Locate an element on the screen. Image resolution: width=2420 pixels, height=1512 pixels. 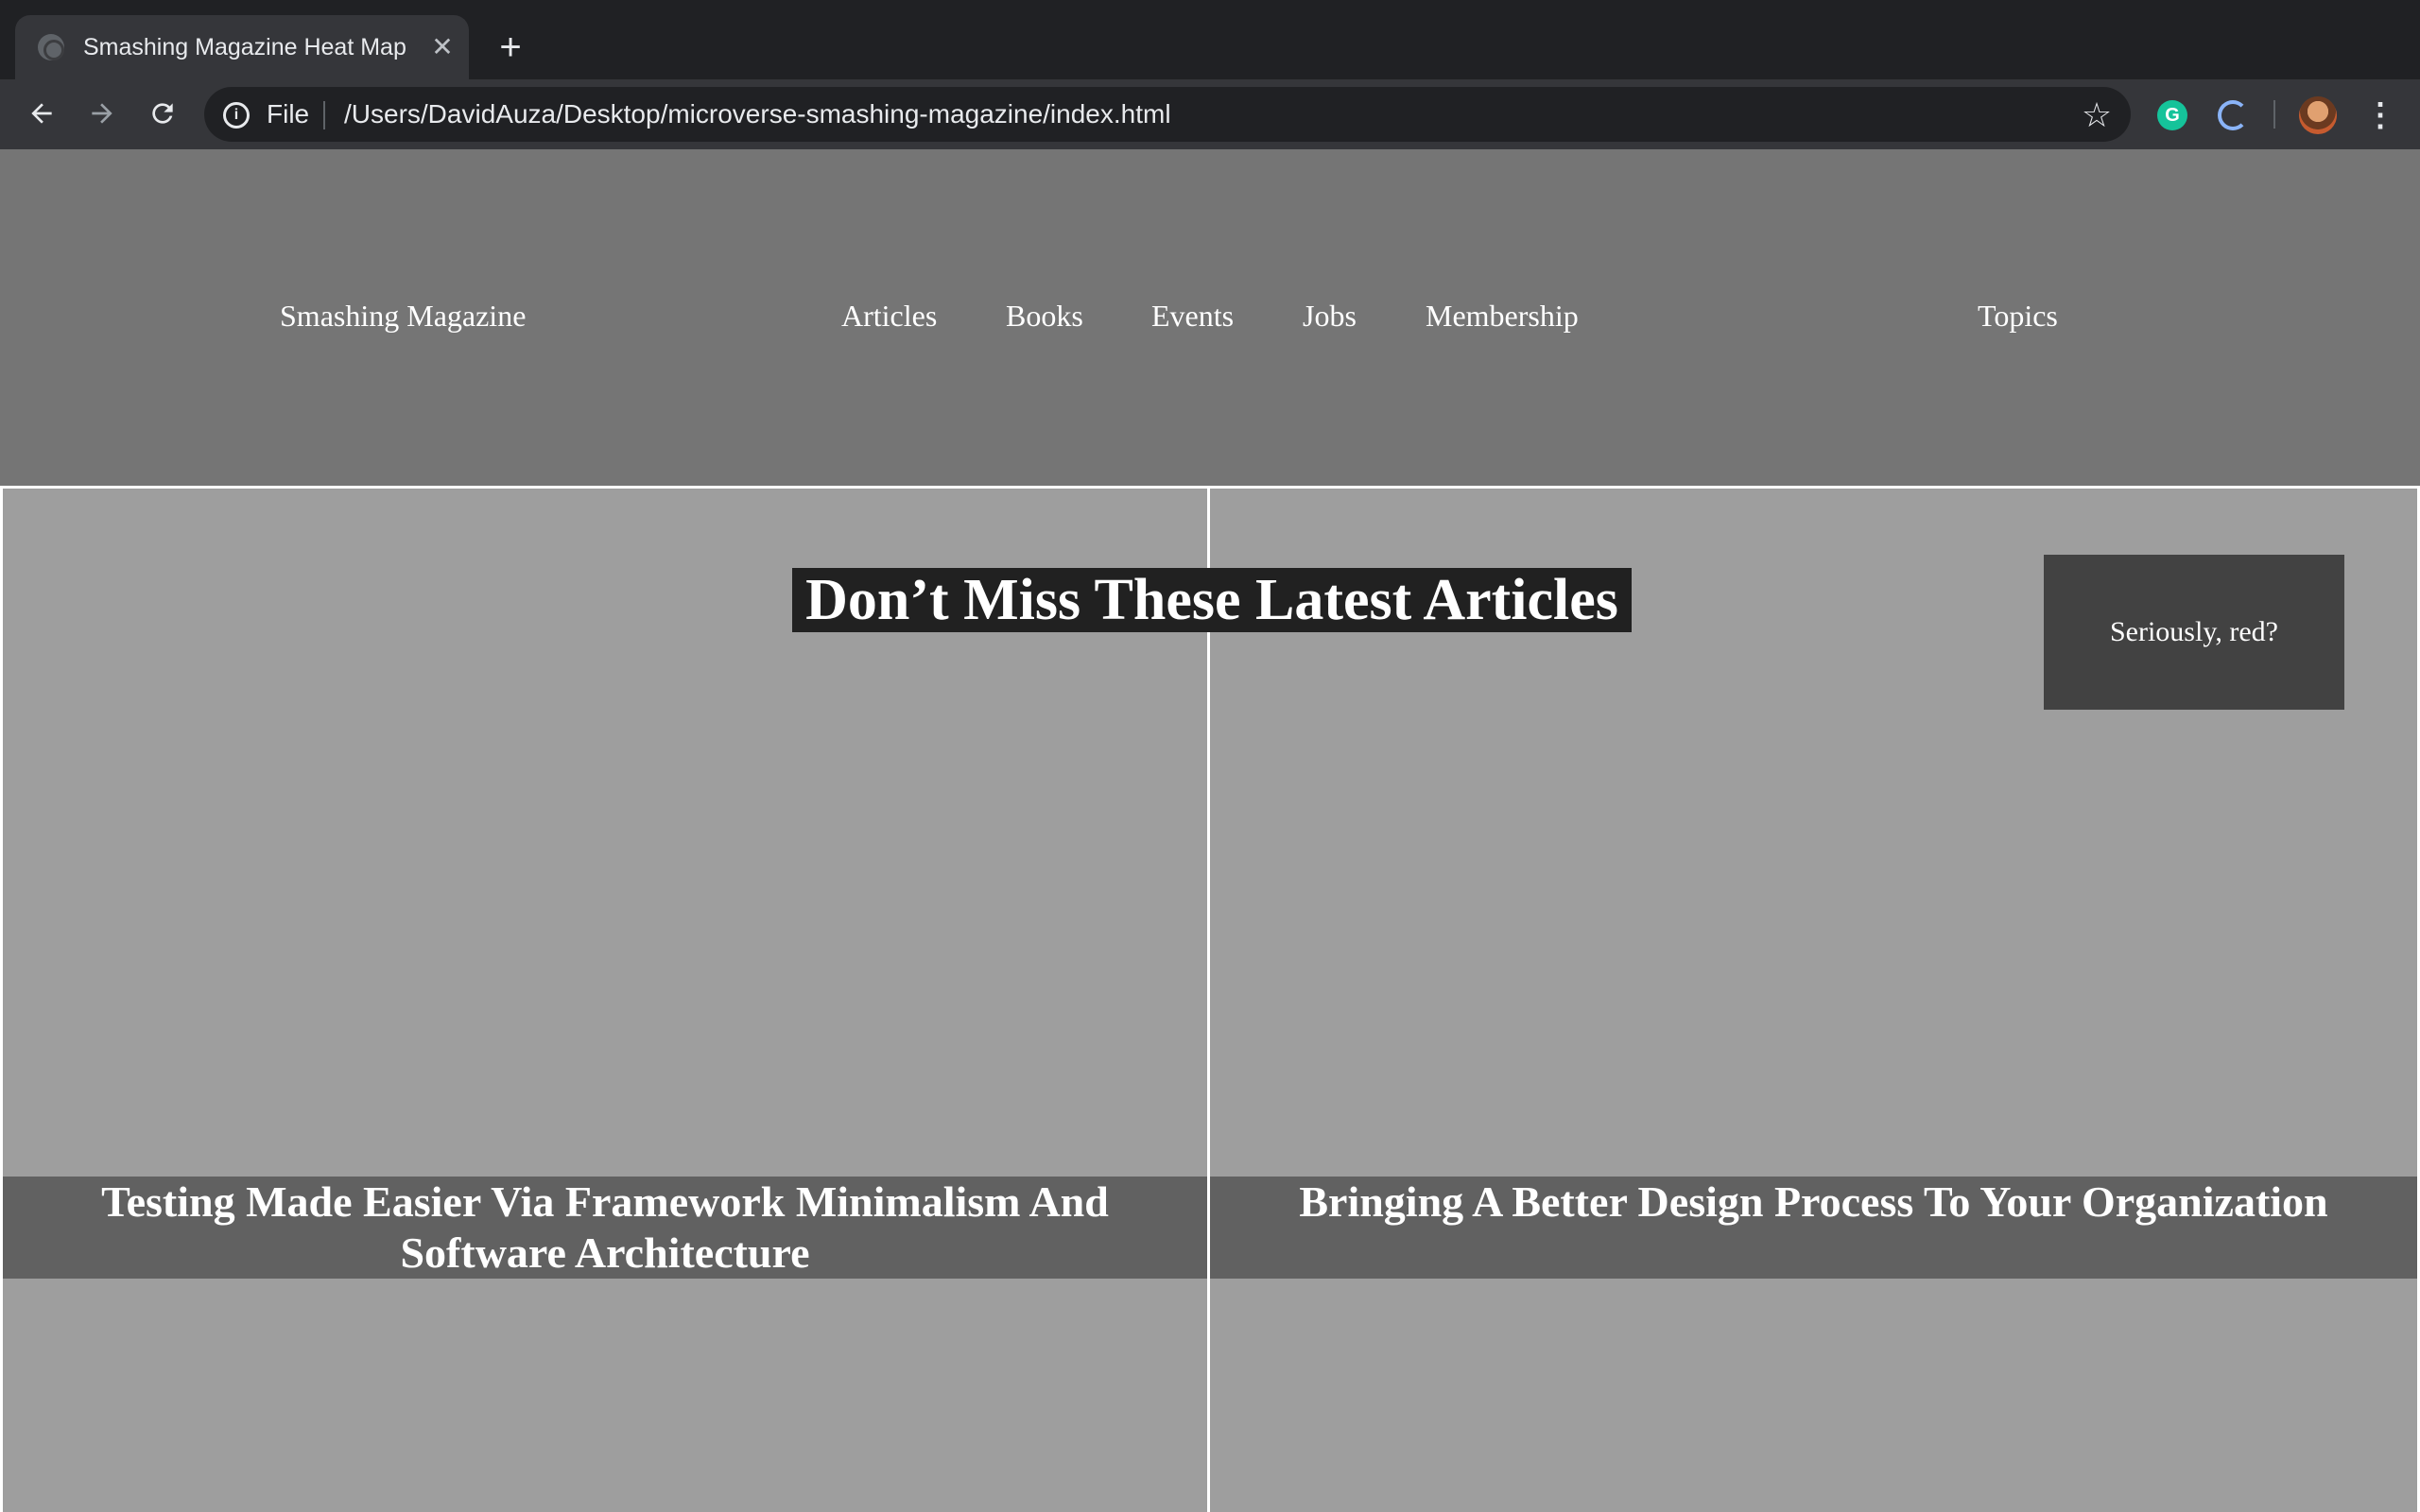
page-headline: Don’t Miss These Latest Articles is located at coordinates (1211, 600).